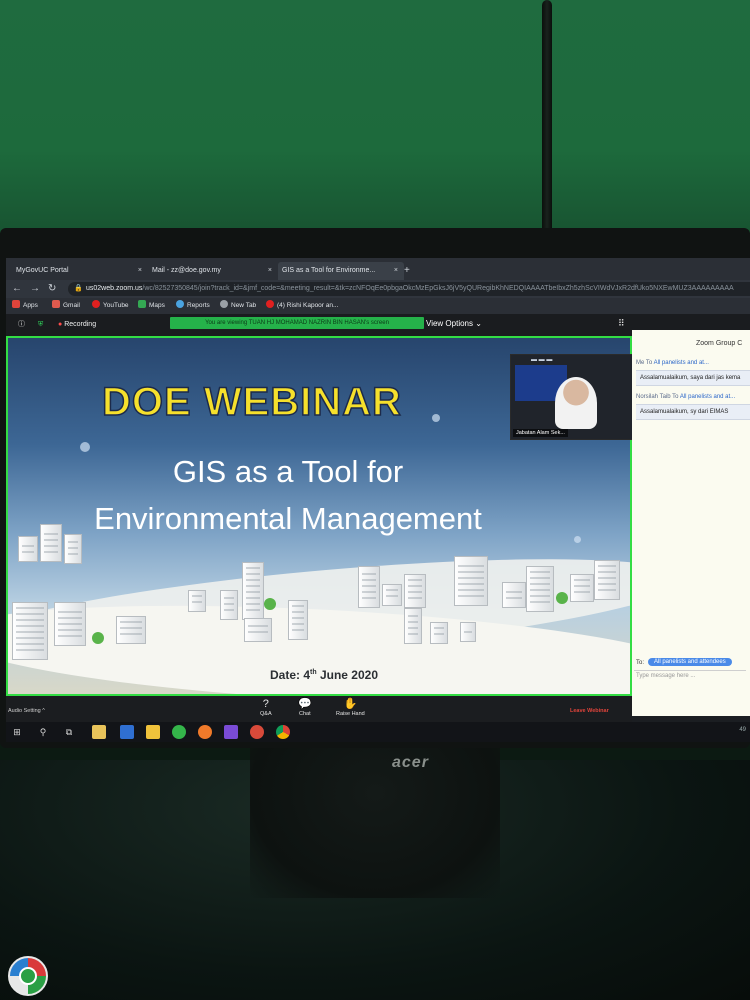 The image size is (750, 1000). I want to click on qa-button: ? Q&A, so click(266, 707).